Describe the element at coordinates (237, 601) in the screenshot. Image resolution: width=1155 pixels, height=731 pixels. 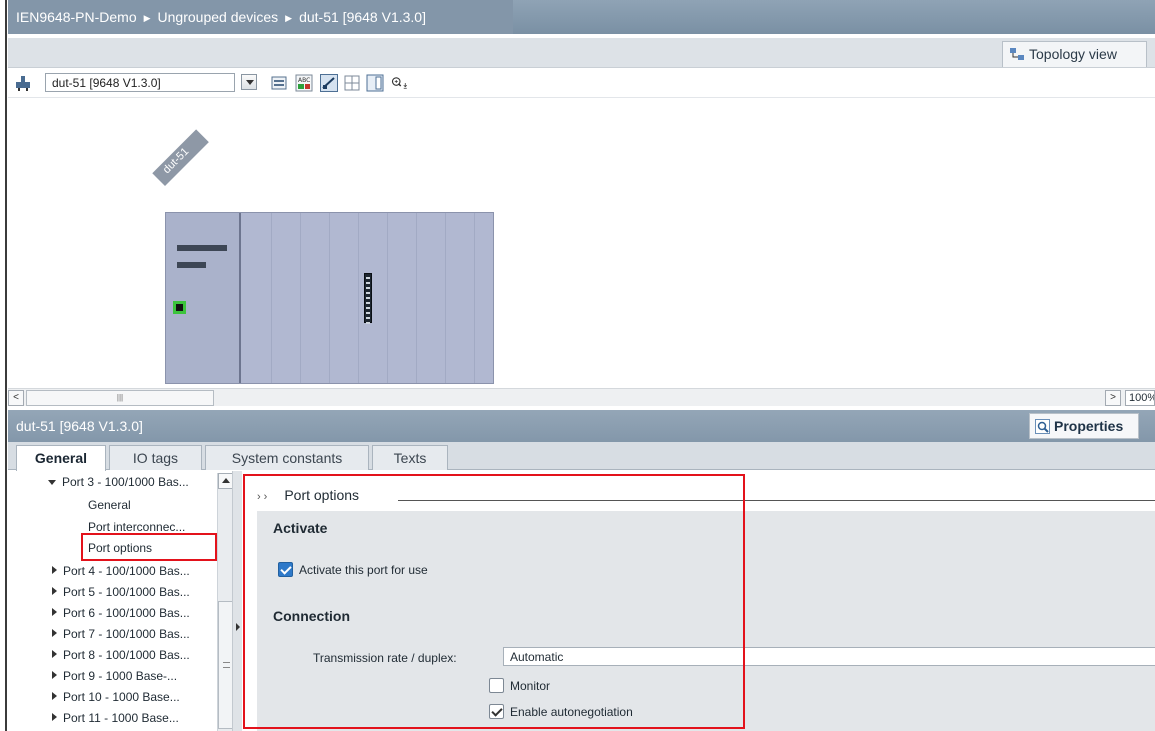
I see `panel-splitter` at that location.